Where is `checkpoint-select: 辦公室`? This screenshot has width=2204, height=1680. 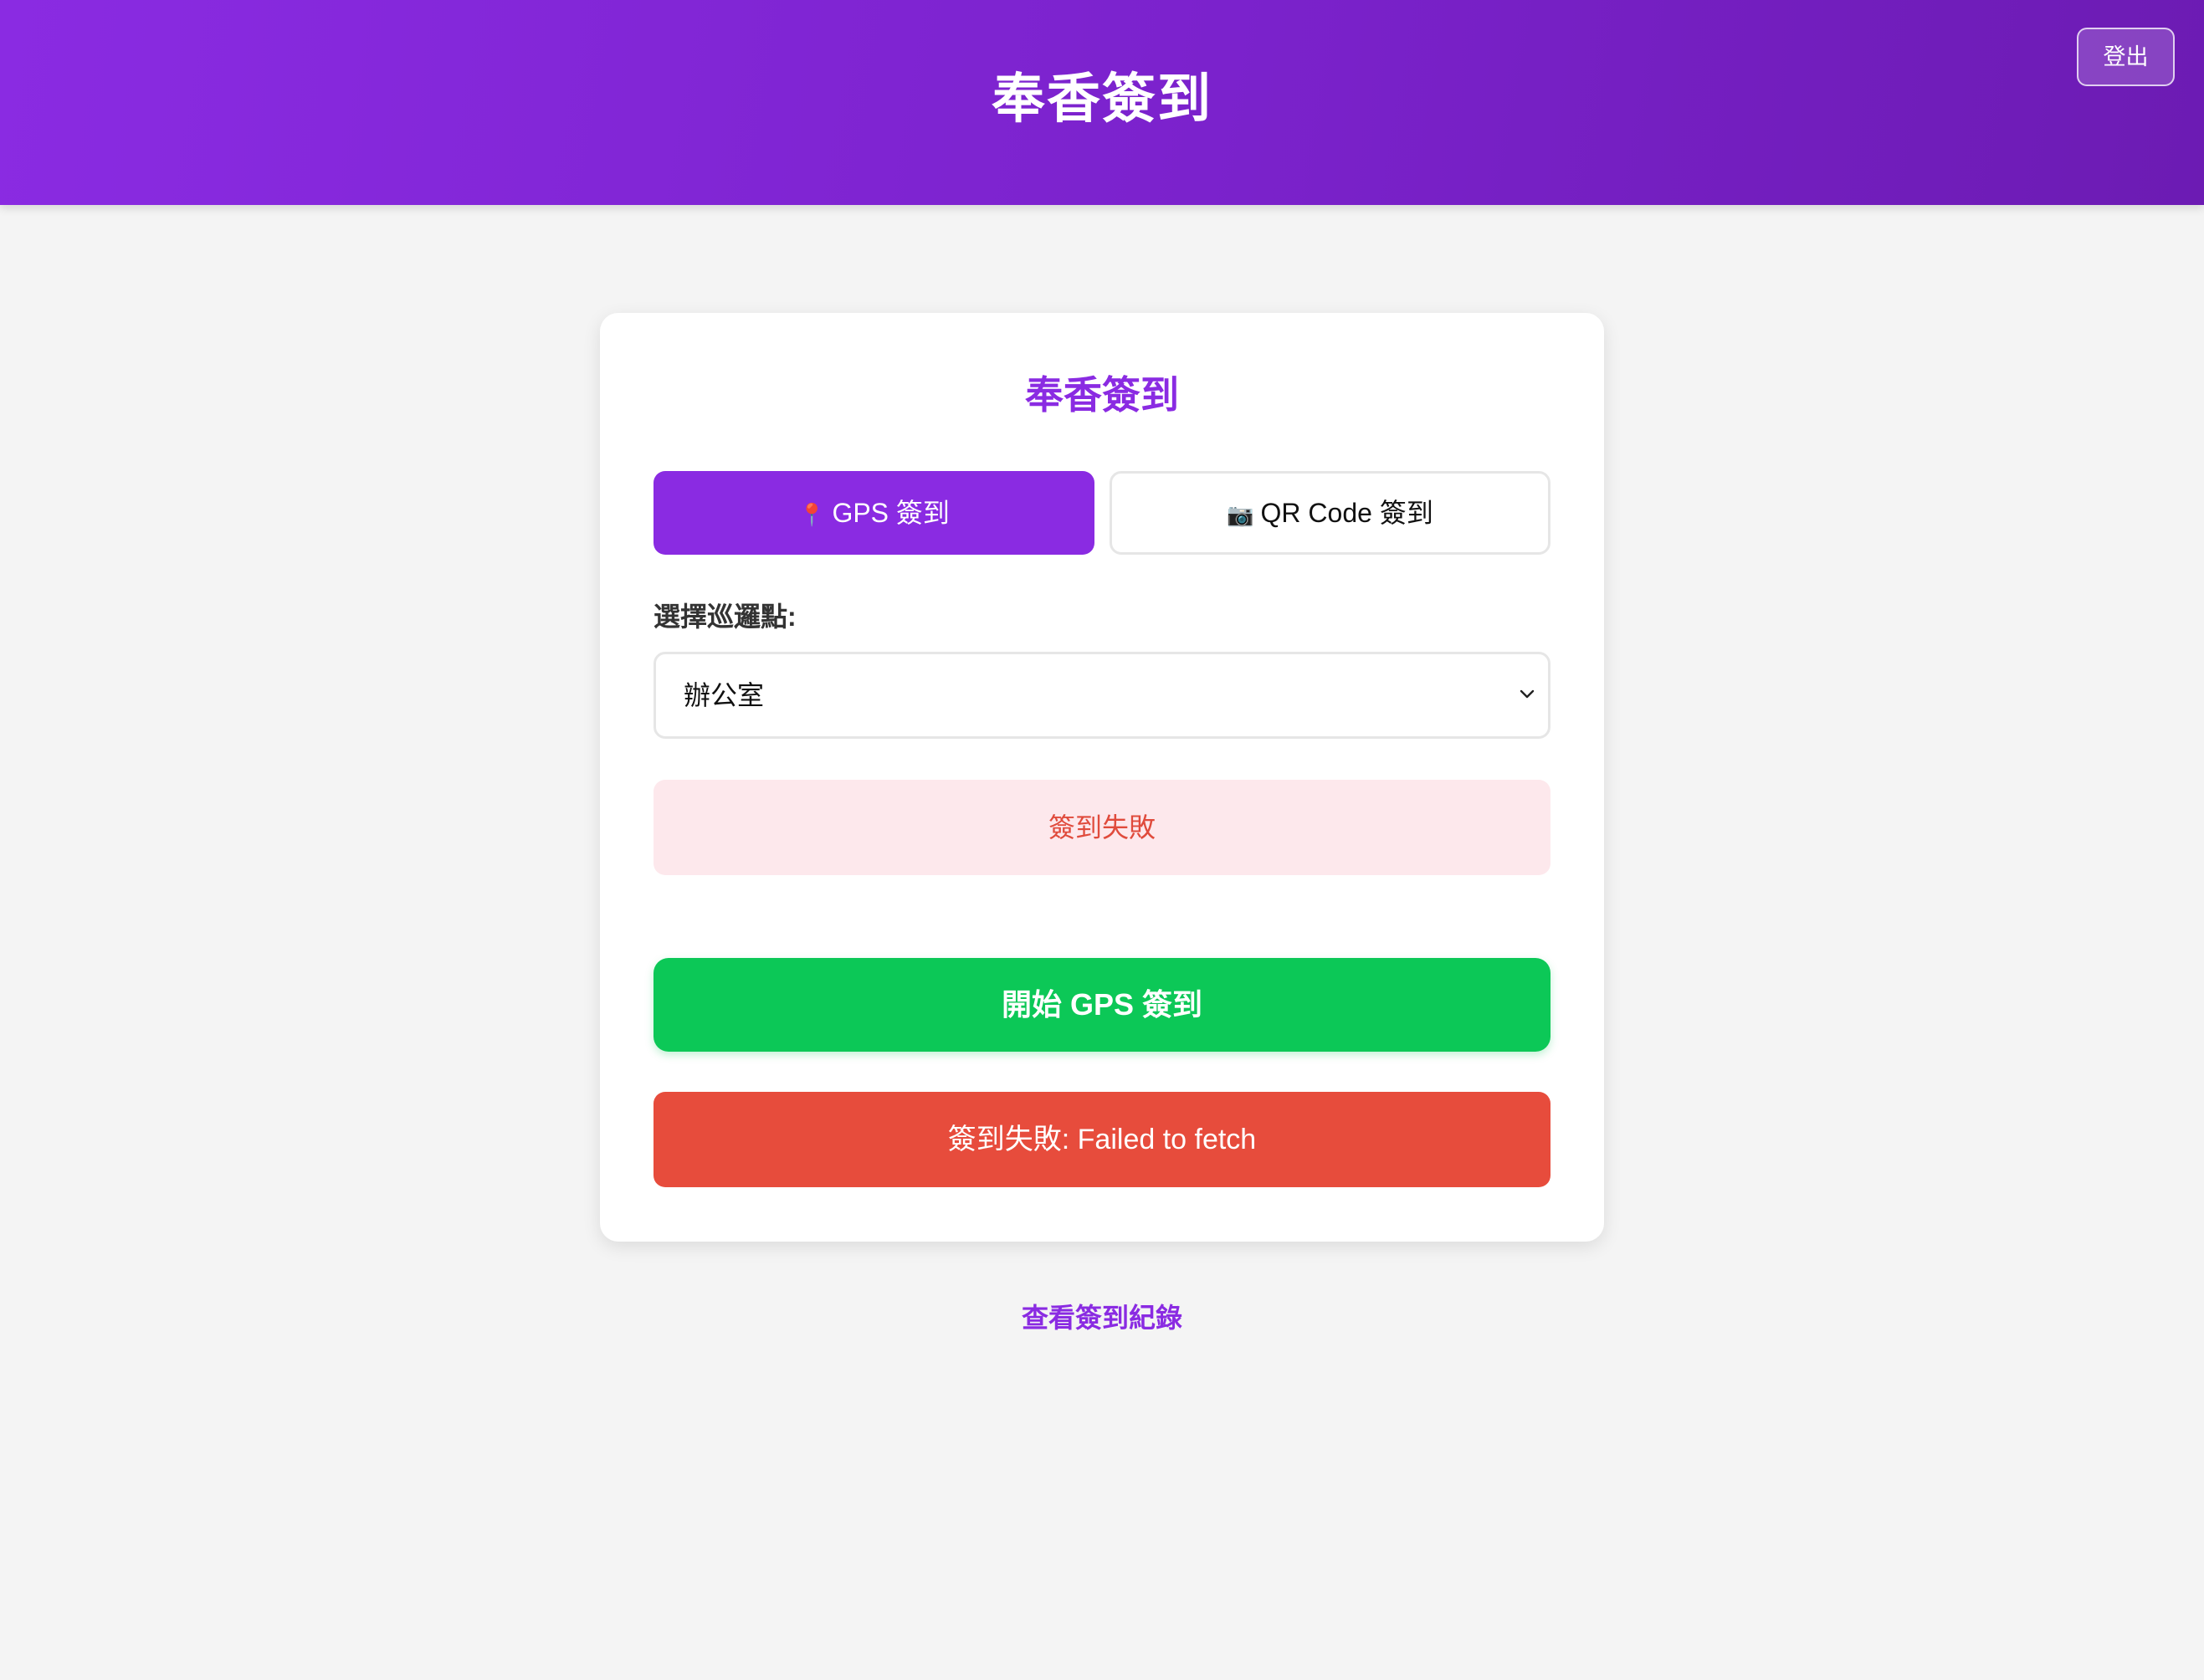
checkpoint-select: 辦公室 is located at coordinates (1102, 695).